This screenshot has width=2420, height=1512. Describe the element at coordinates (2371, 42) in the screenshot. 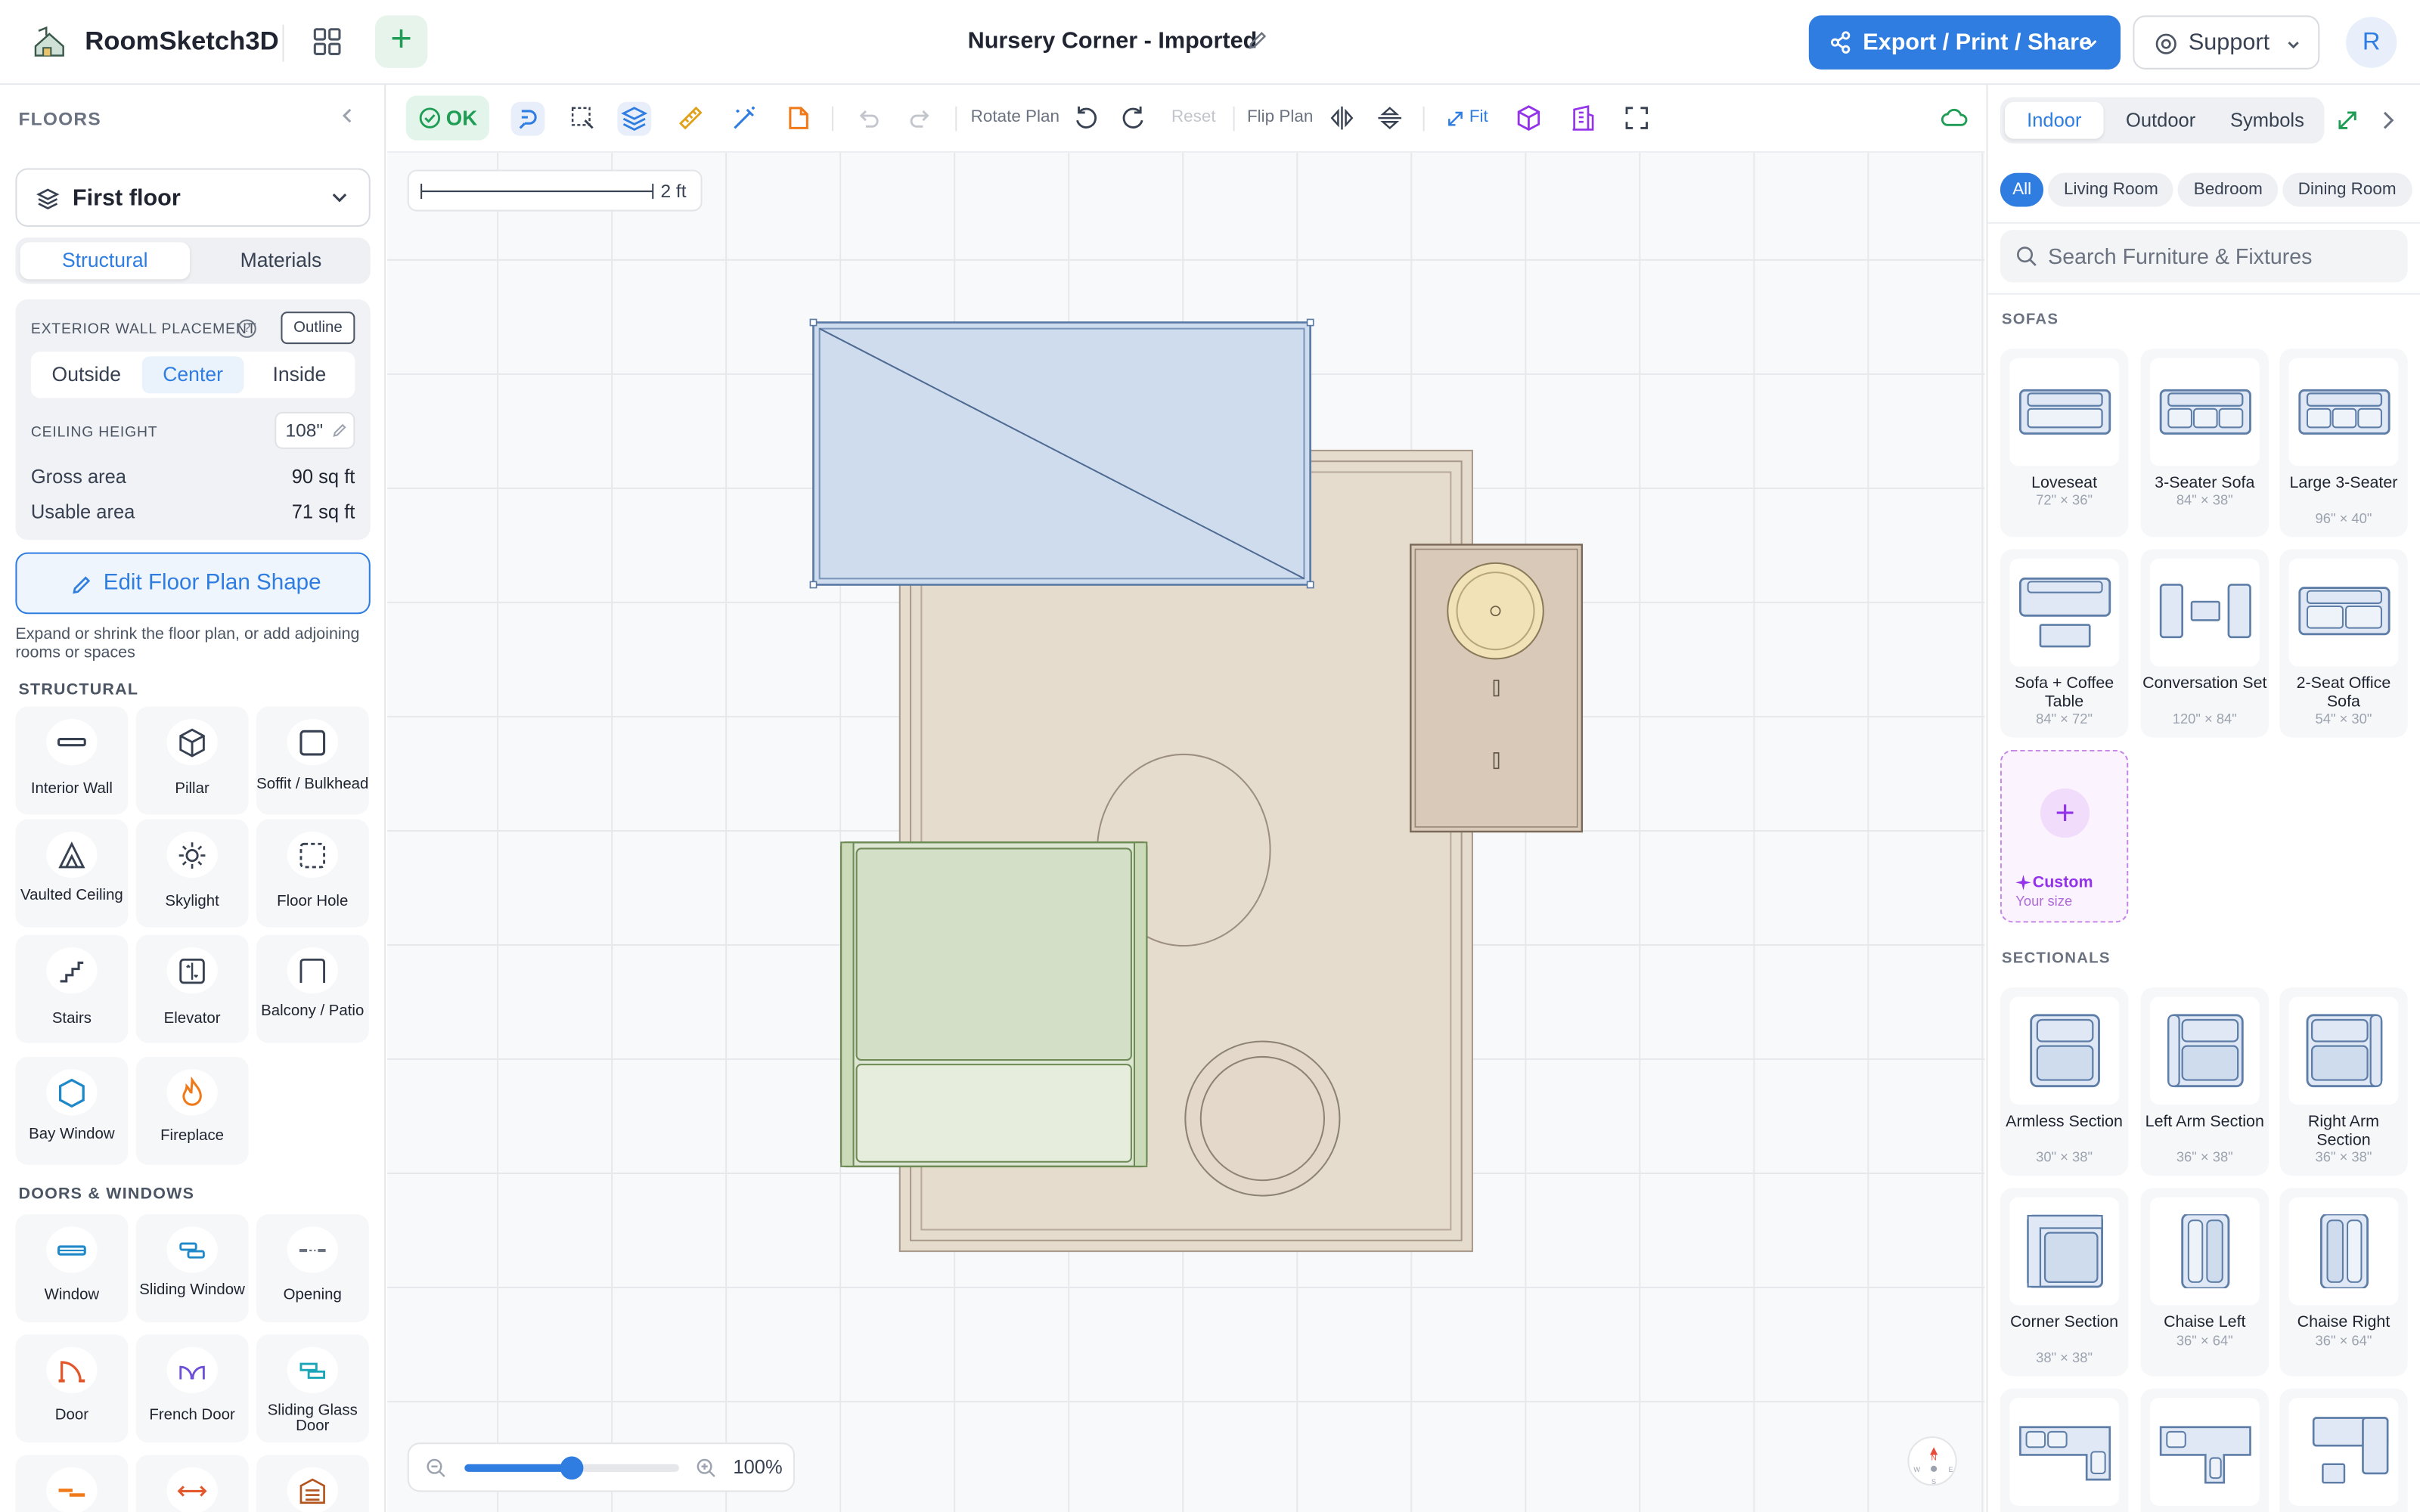

I see `user-avatar: R` at that location.